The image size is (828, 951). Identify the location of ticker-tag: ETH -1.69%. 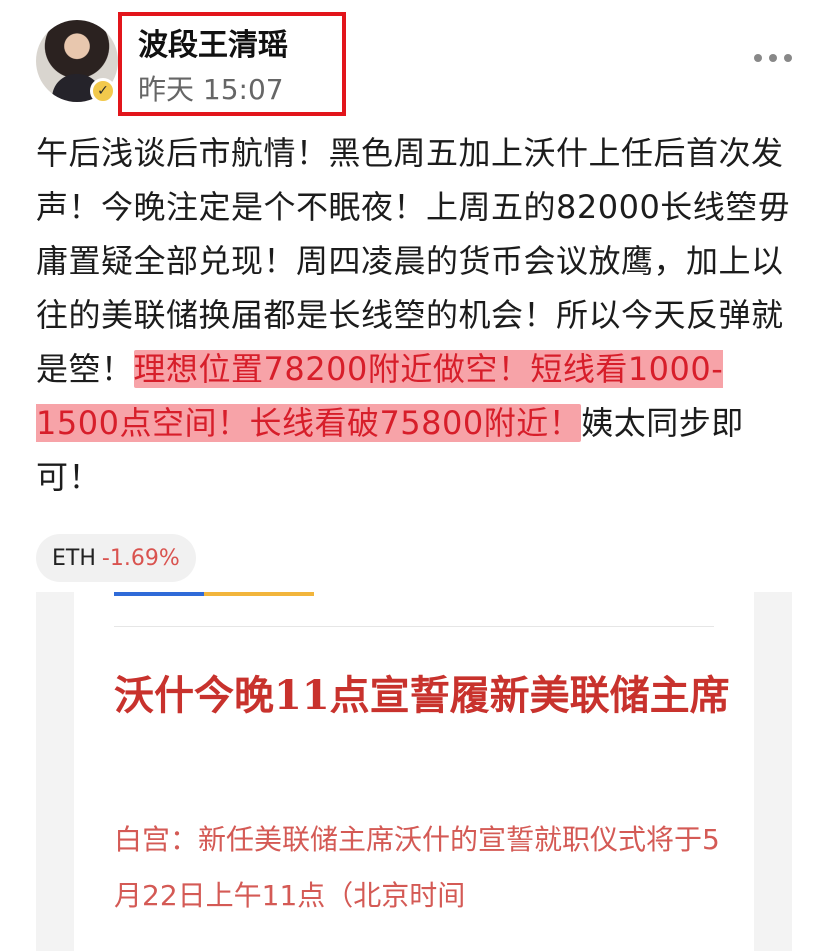
(116, 558).